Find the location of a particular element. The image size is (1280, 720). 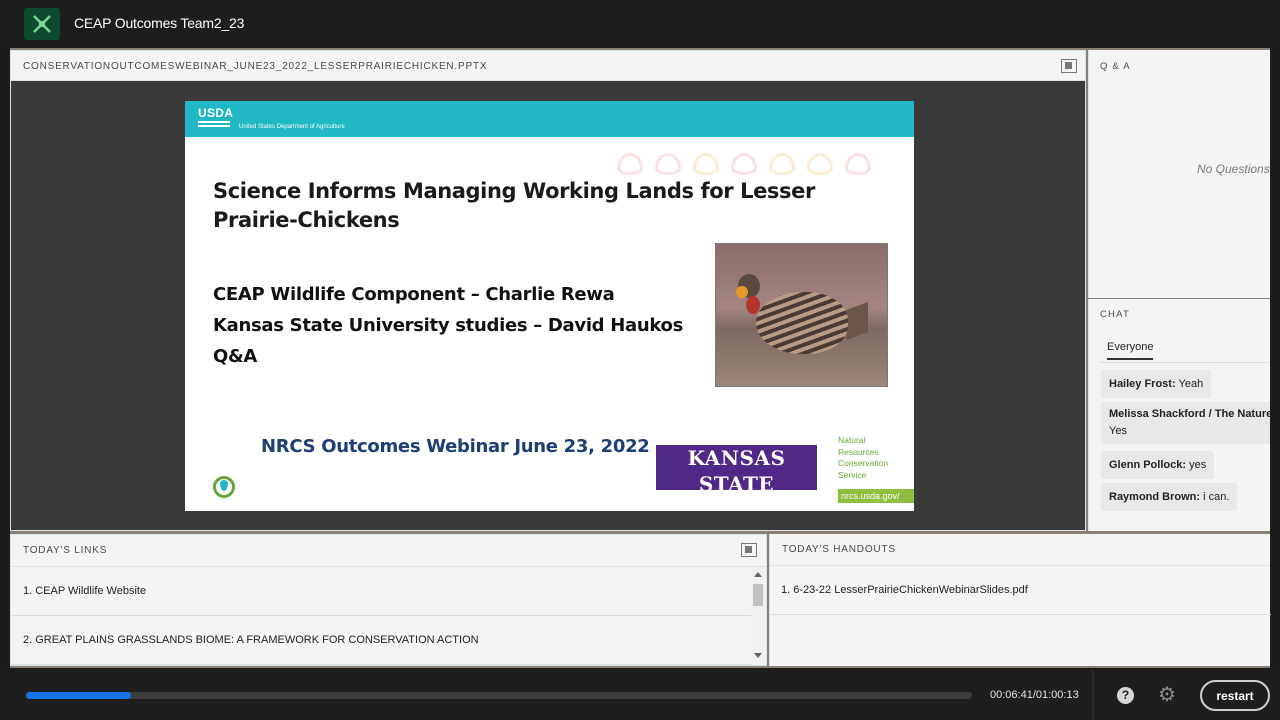

playback-progress is located at coordinates (499, 695).